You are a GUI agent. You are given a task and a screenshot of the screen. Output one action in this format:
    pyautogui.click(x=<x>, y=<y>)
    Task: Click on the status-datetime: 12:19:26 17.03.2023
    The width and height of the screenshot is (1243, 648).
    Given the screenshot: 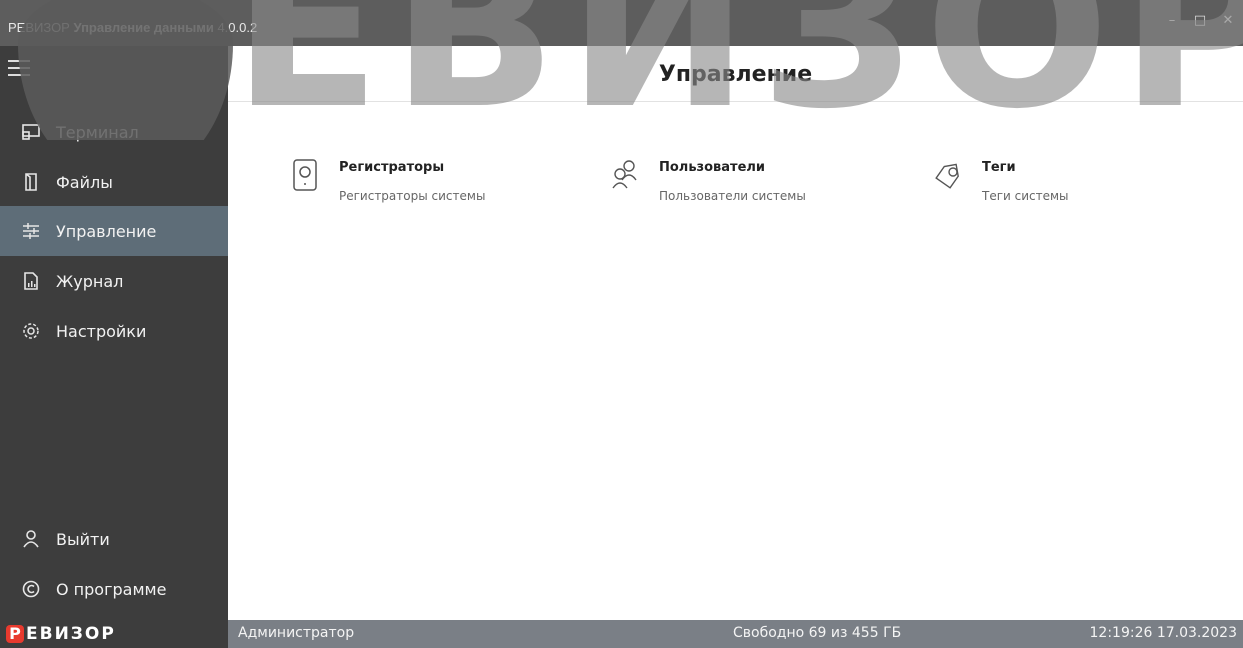 What is the action you would take?
    pyautogui.click(x=1163, y=633)
    